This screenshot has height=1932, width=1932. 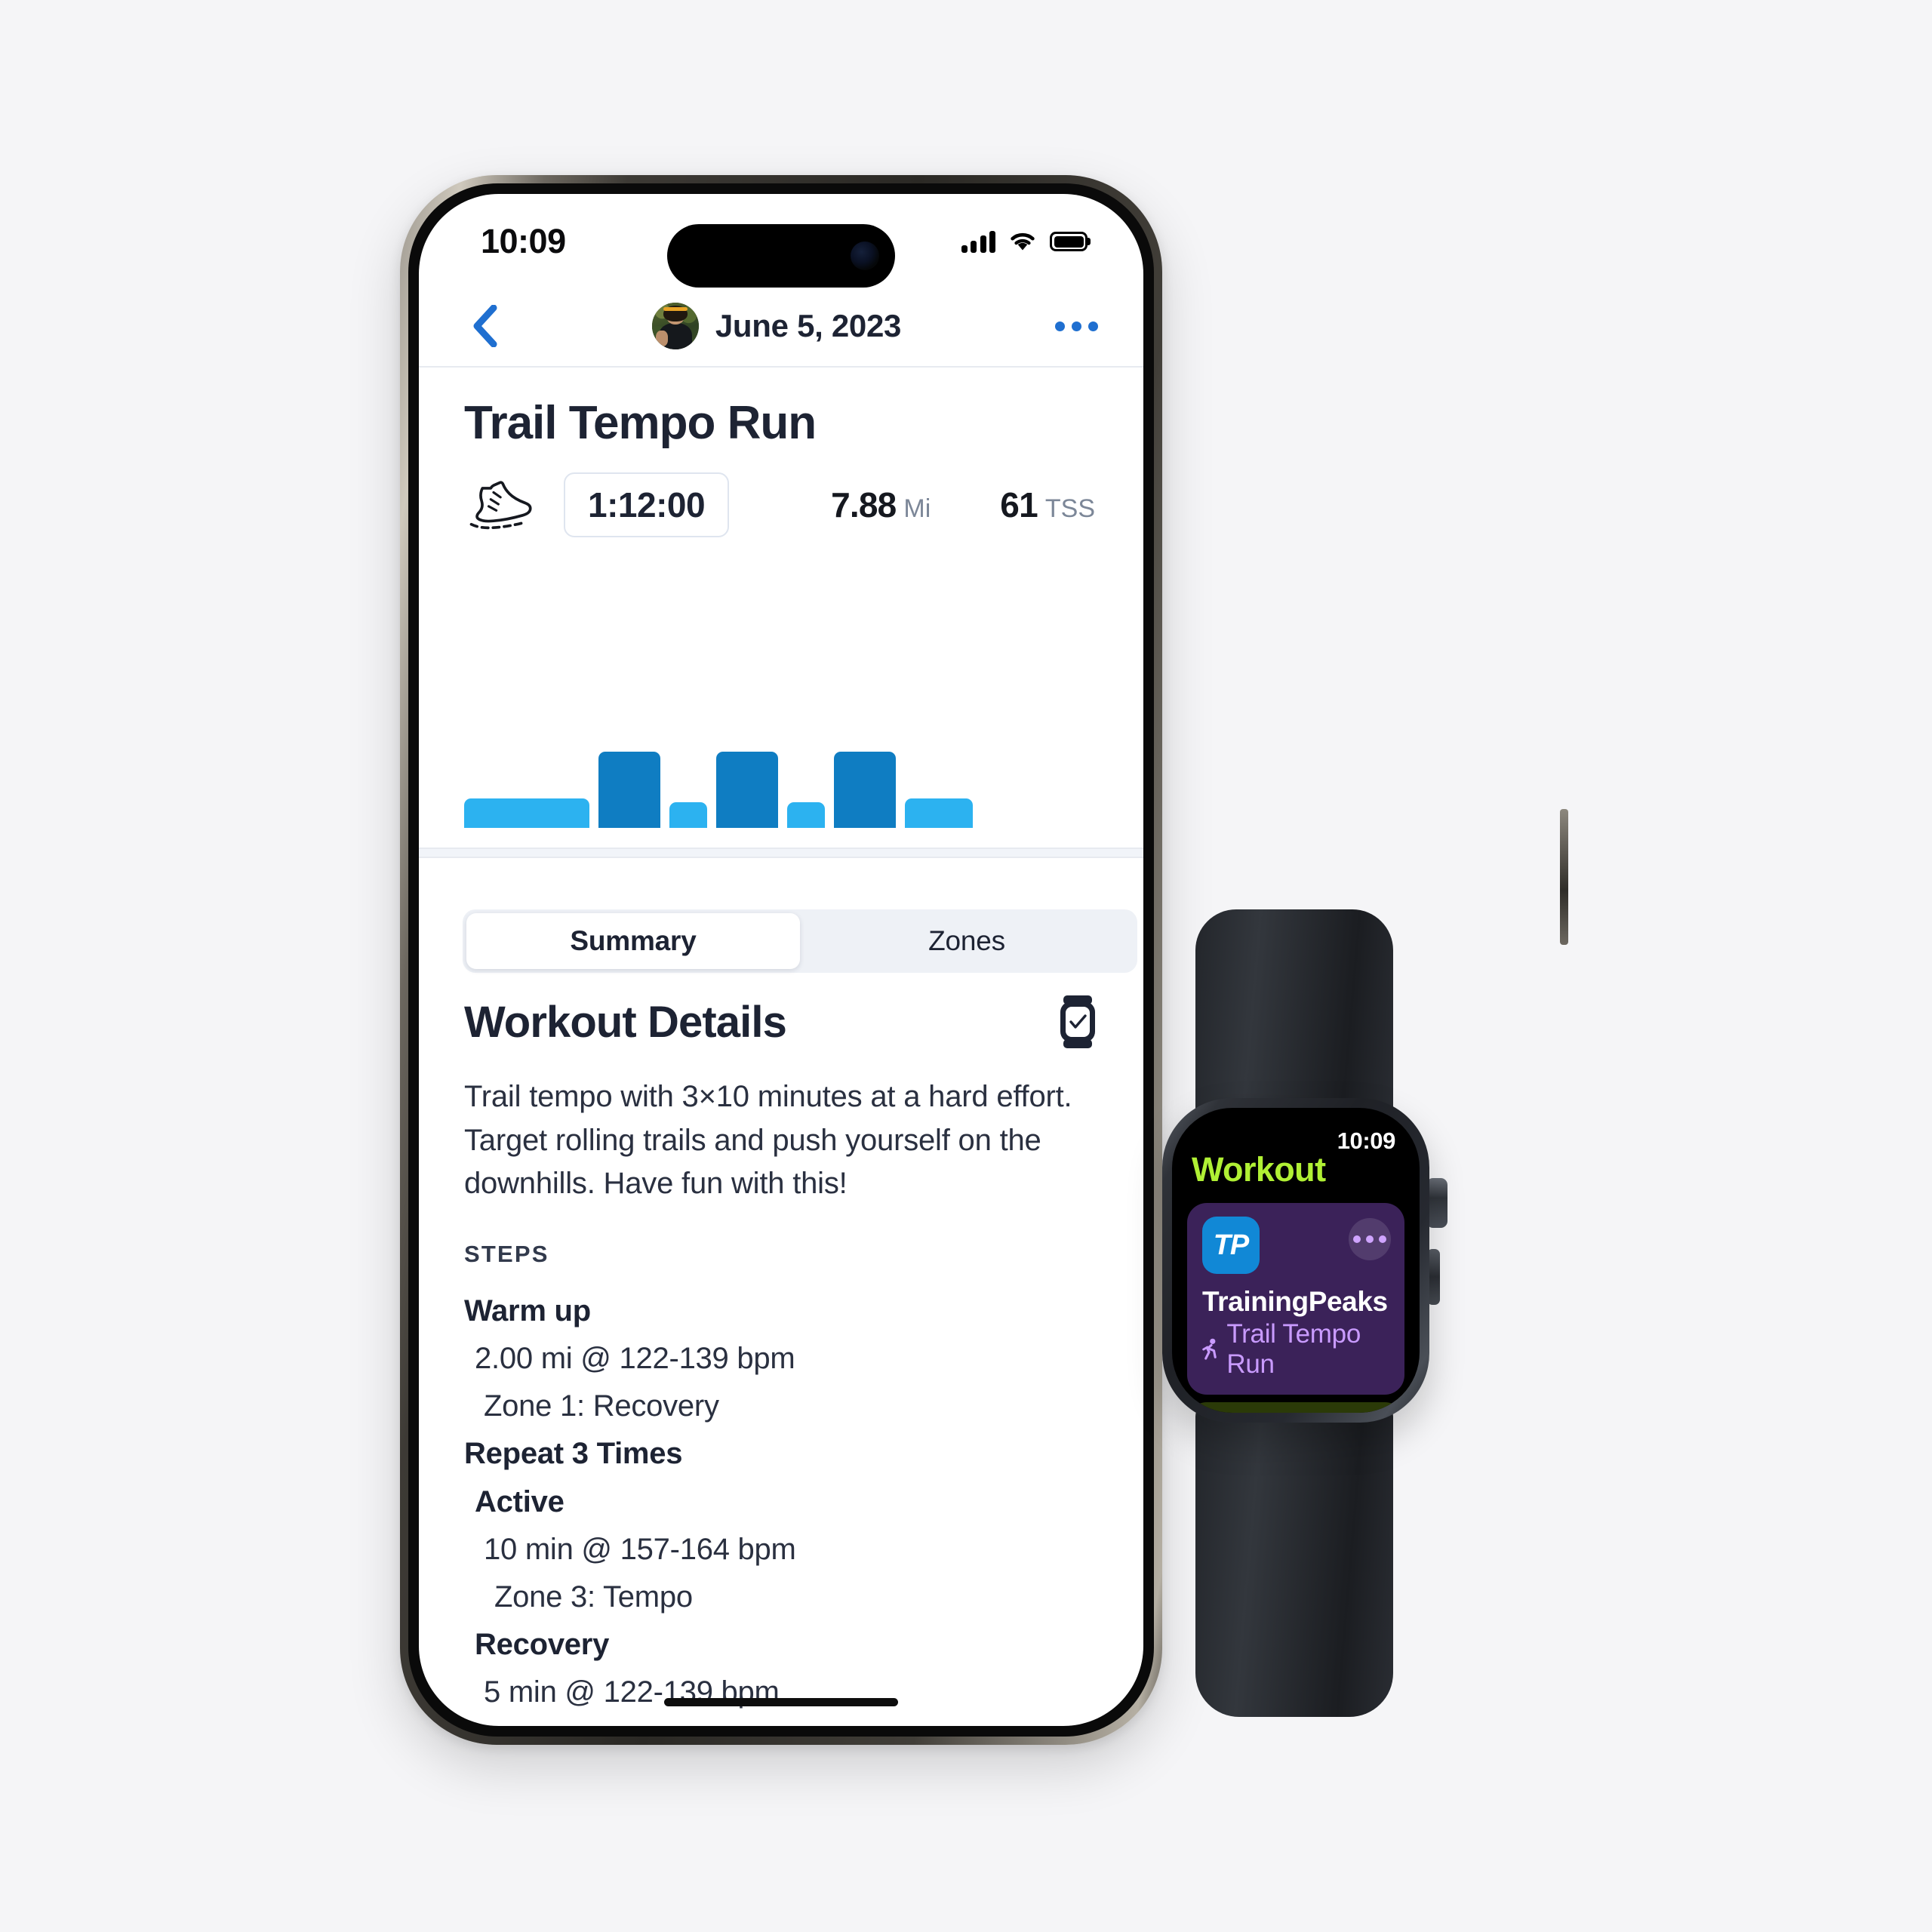 I want to click on details-header: Workout Details, so click(x=781, y=1021).